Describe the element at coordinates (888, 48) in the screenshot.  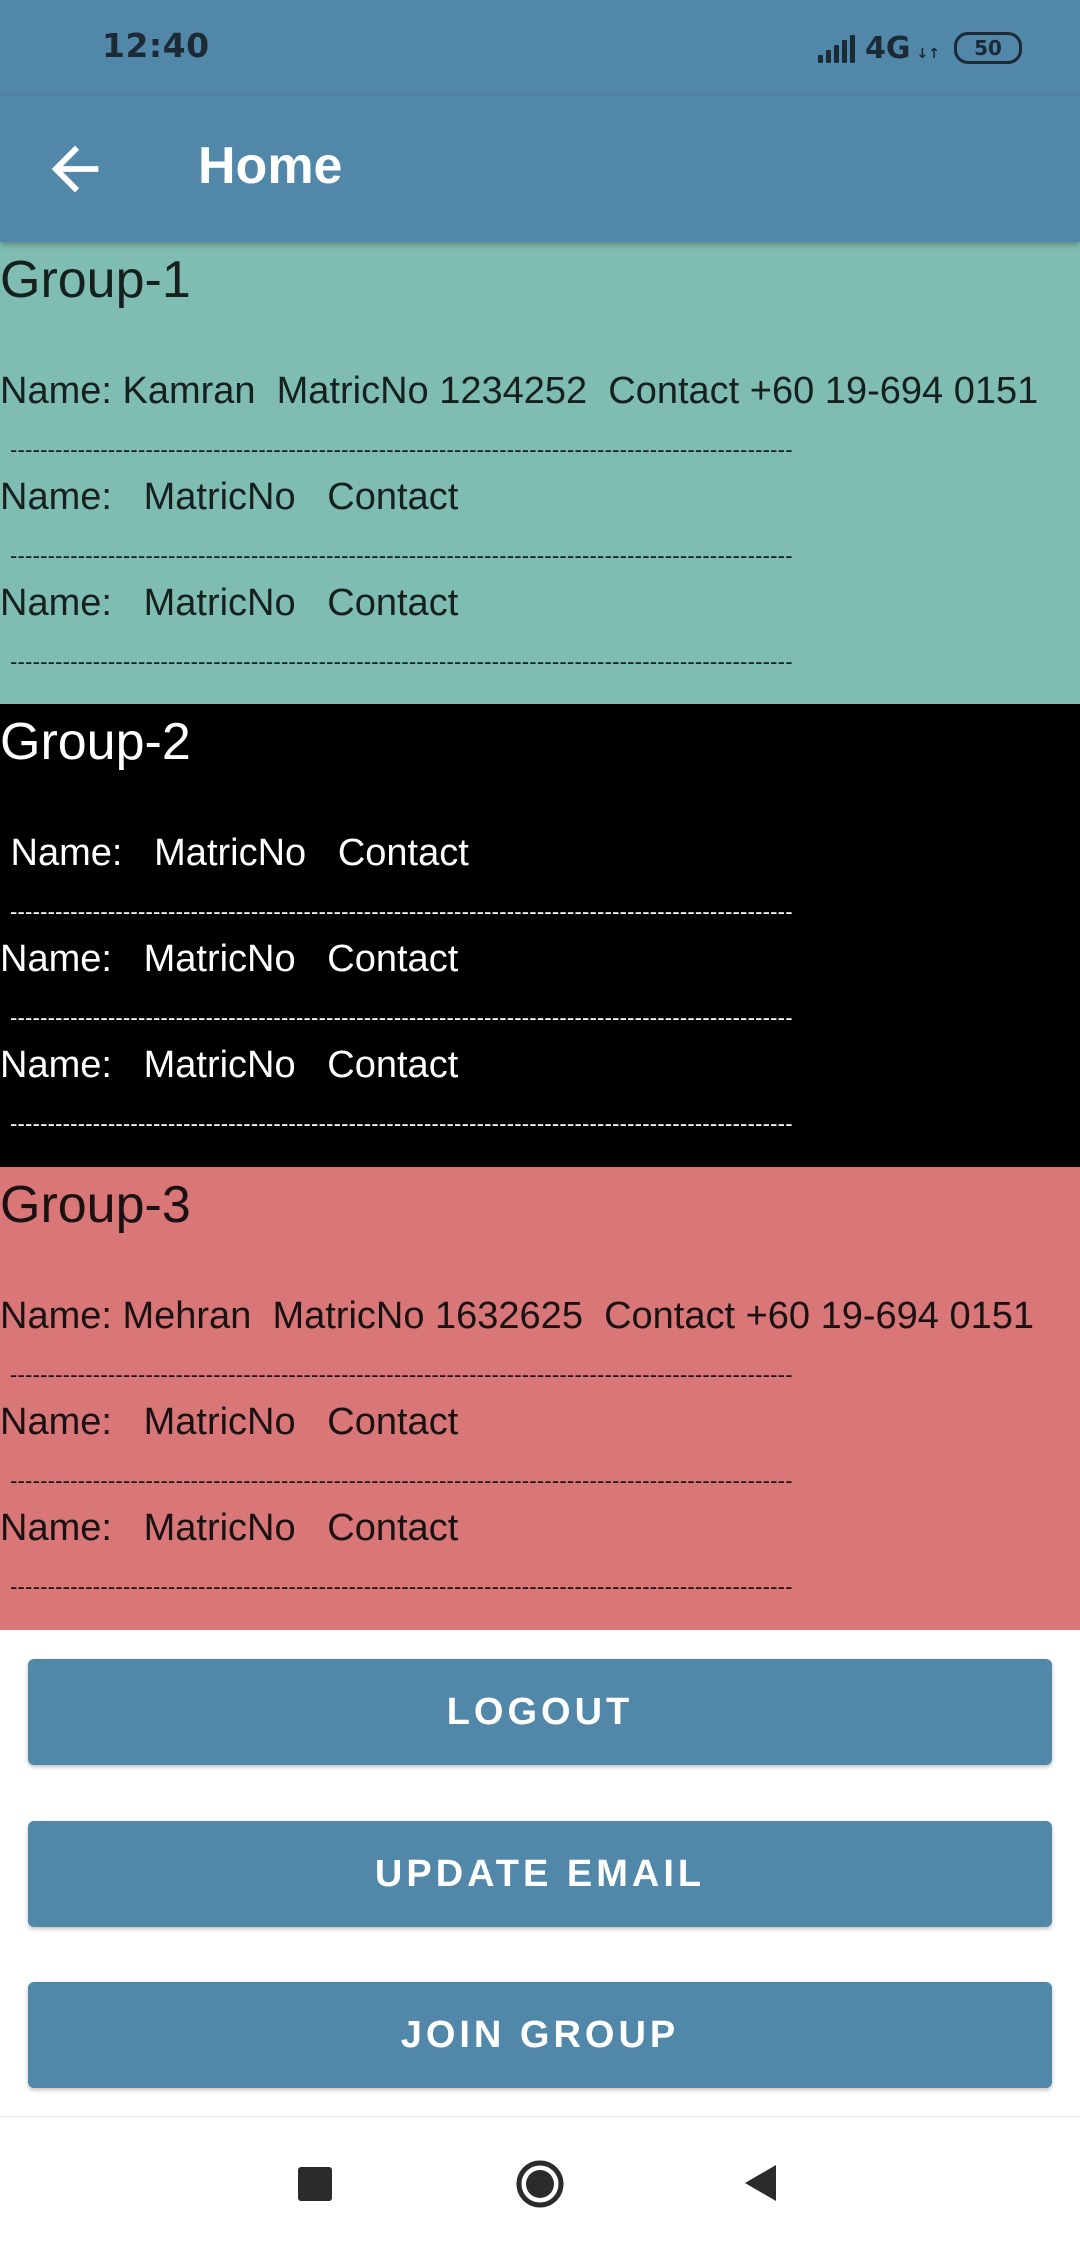
I see `network-type: 4G` at that location.